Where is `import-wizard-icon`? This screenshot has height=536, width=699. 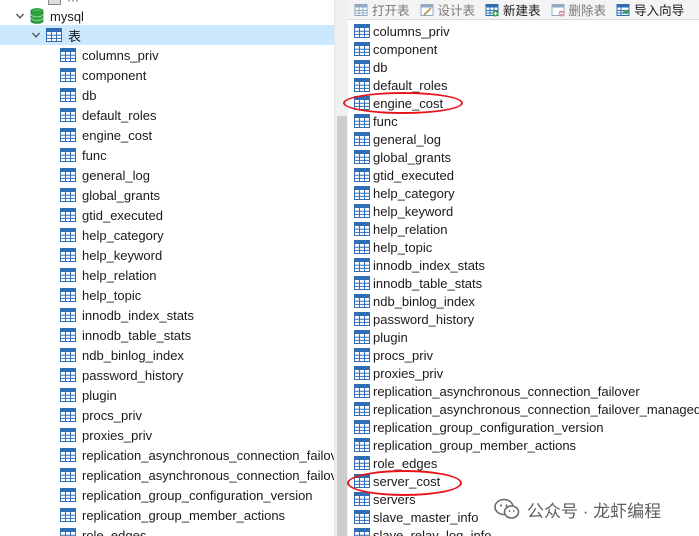
import-wizard-icon is located at coordinates (623, 9).